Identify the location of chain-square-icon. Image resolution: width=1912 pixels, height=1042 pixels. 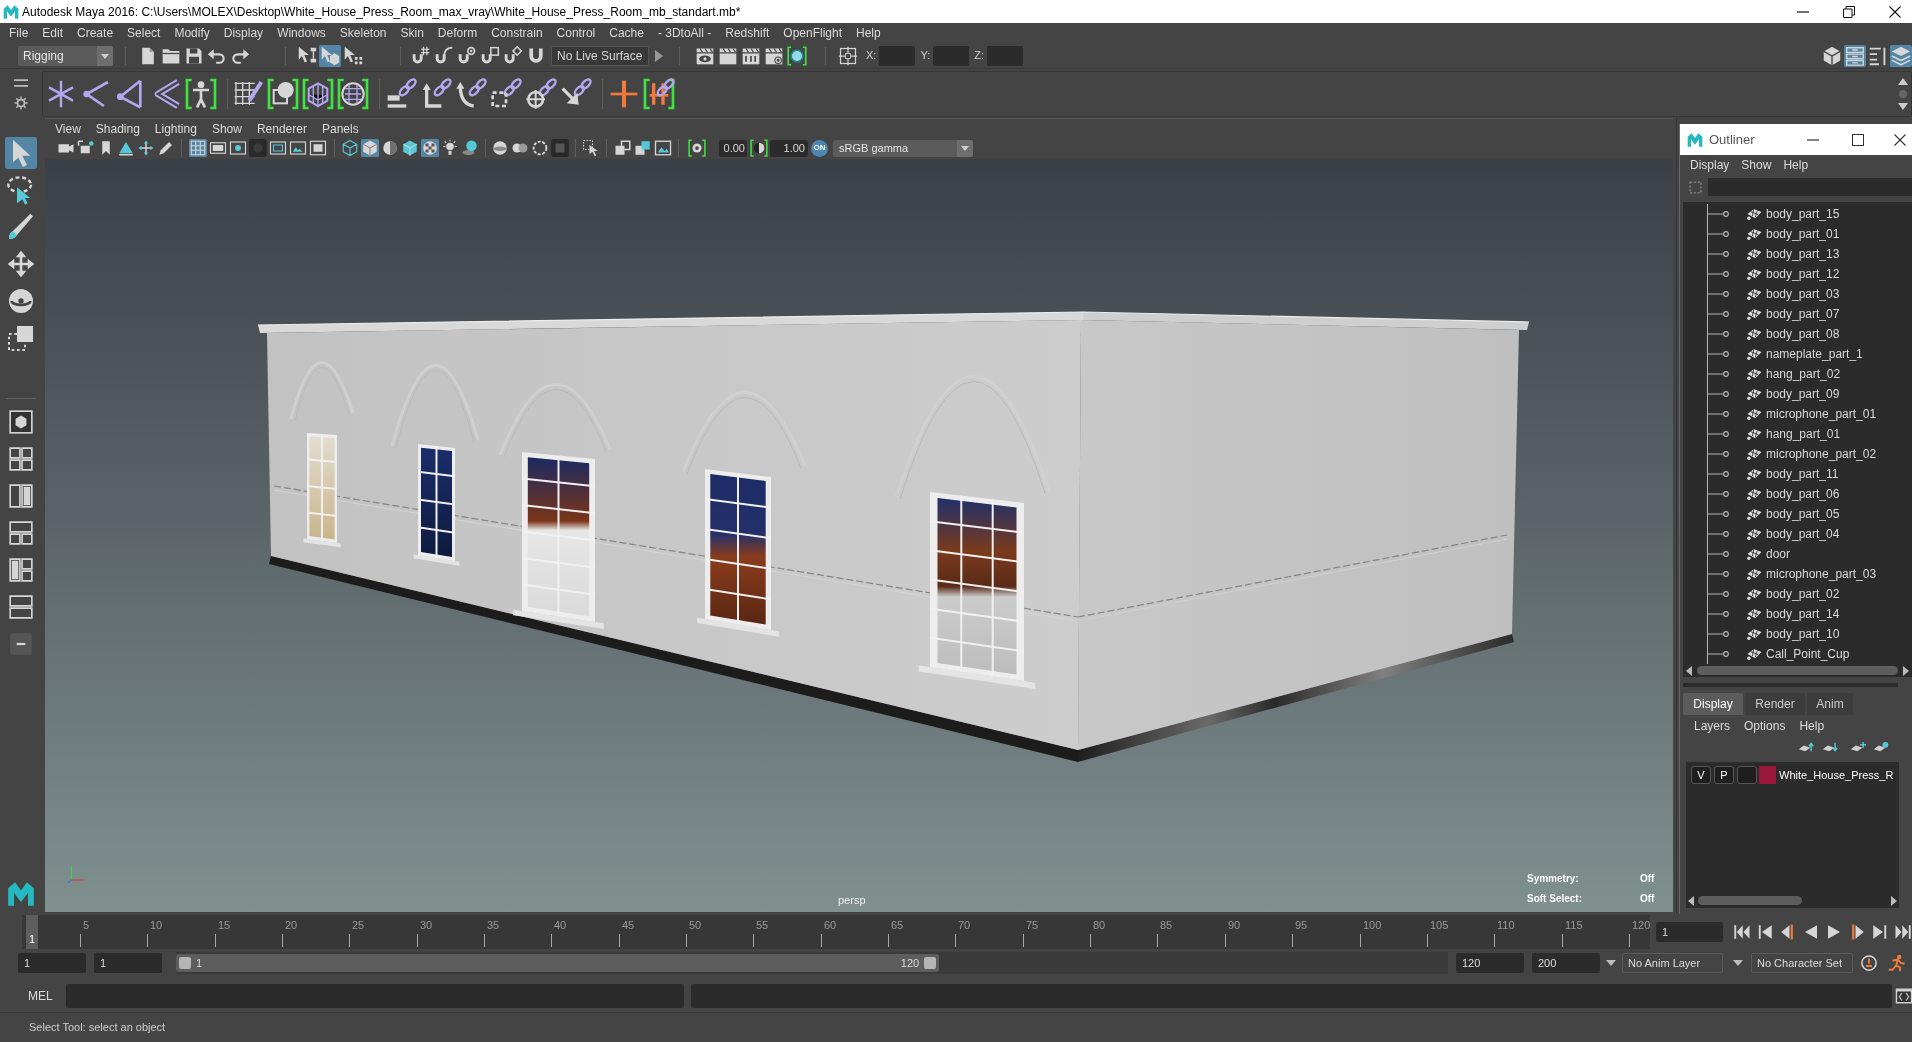
(506, 93).